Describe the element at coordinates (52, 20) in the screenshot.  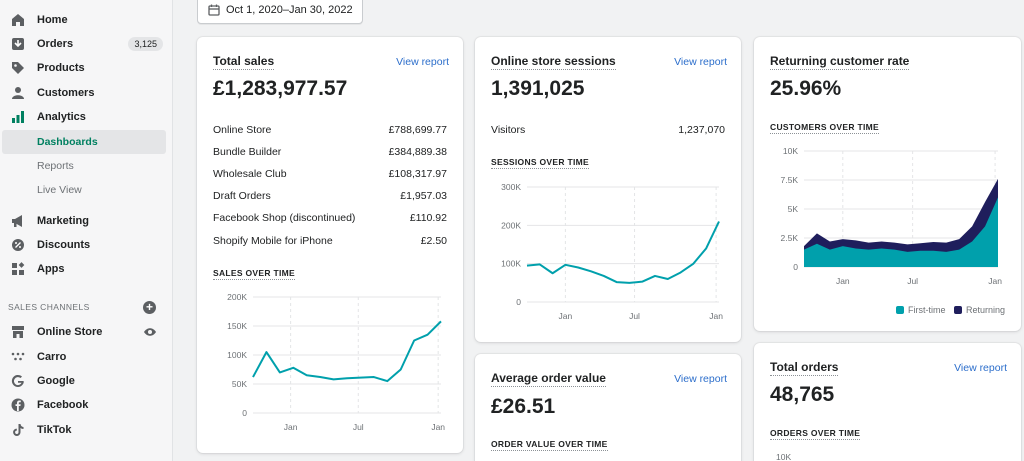
I see `sidebar-item-label: Home` at that location.